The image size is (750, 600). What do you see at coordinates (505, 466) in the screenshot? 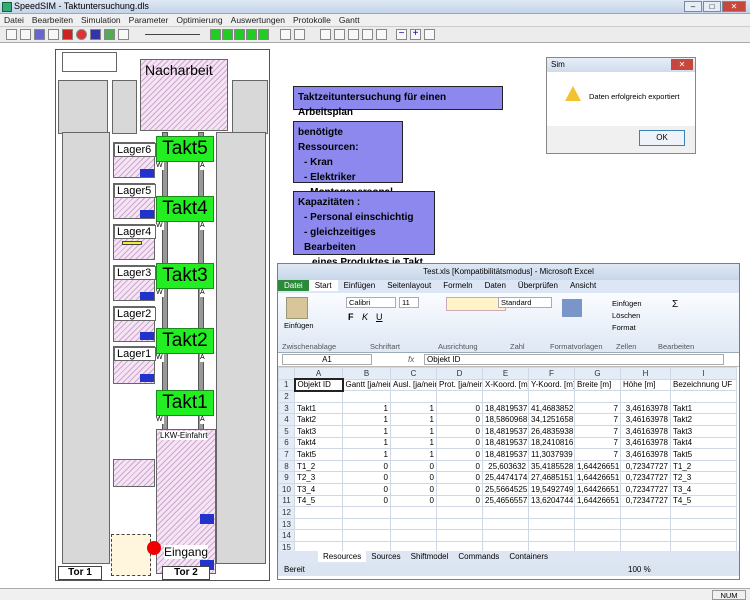
I see `cell: 25,603632` at bounding box center [505, 466].